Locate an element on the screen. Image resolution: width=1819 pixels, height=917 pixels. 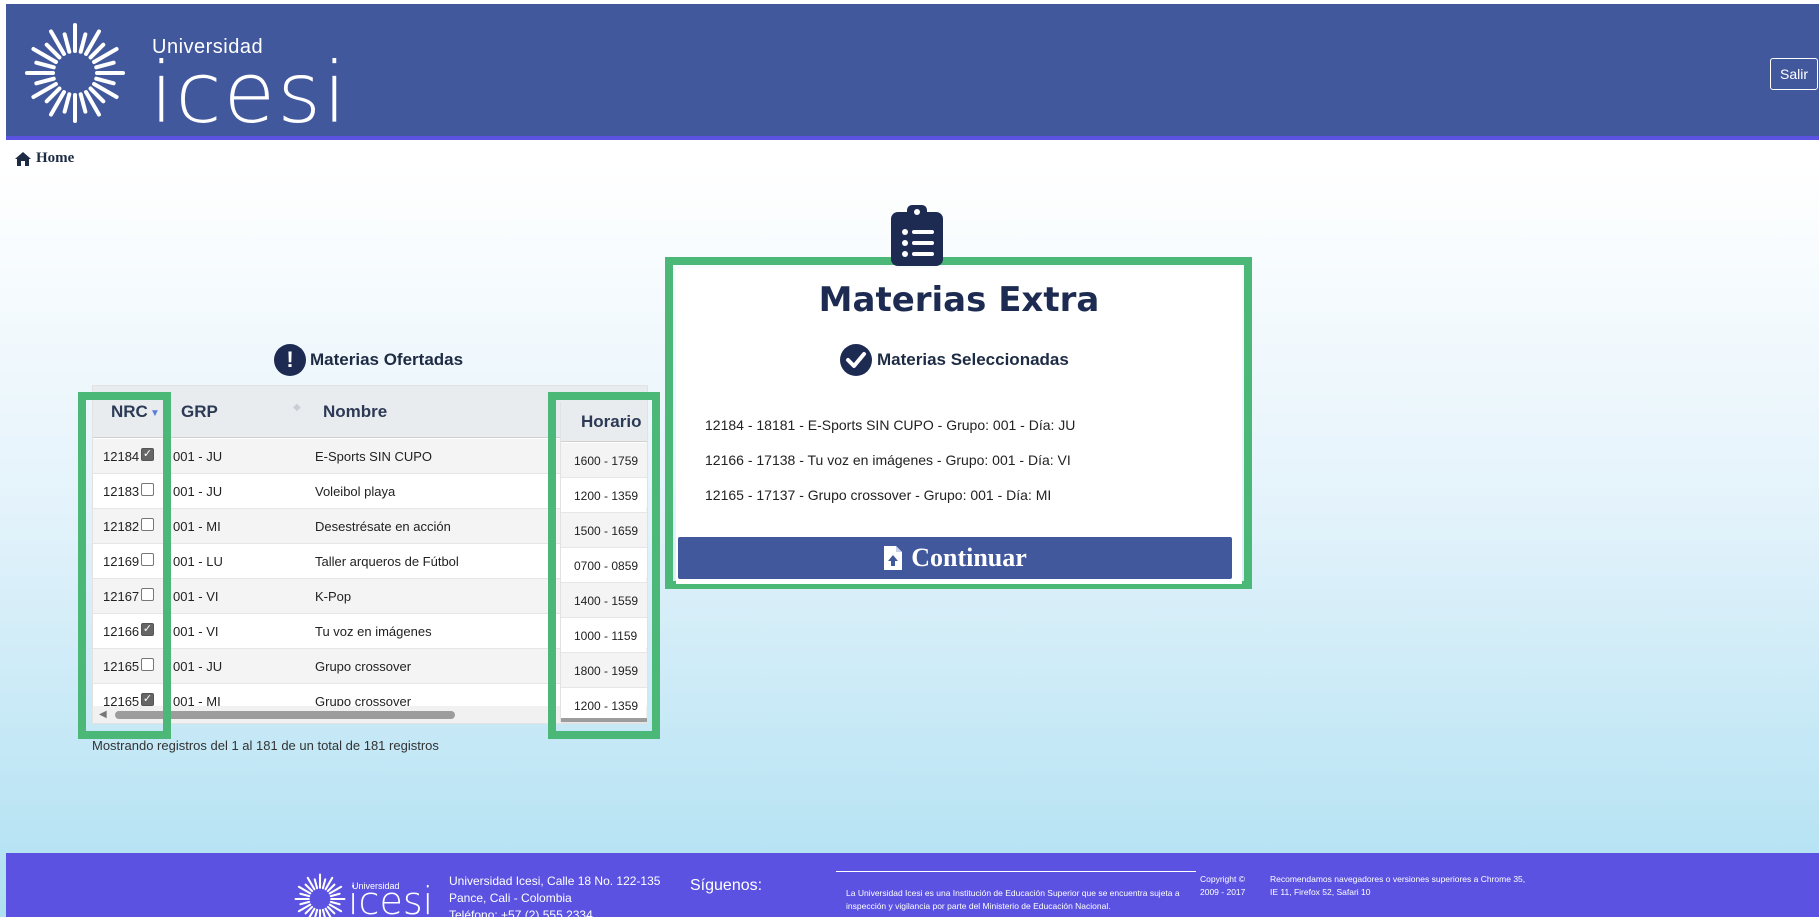
continue-label: Continuar is located at coordinates (969, 557).